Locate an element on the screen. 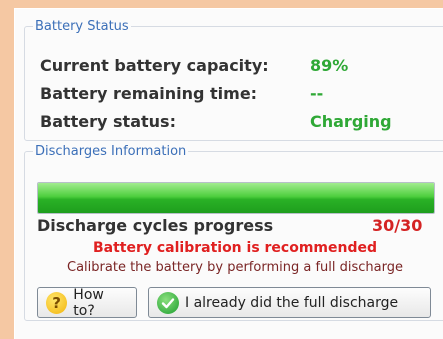  already-discharged-button-label: I already did the full discharge is located at coordinates (292, 302).